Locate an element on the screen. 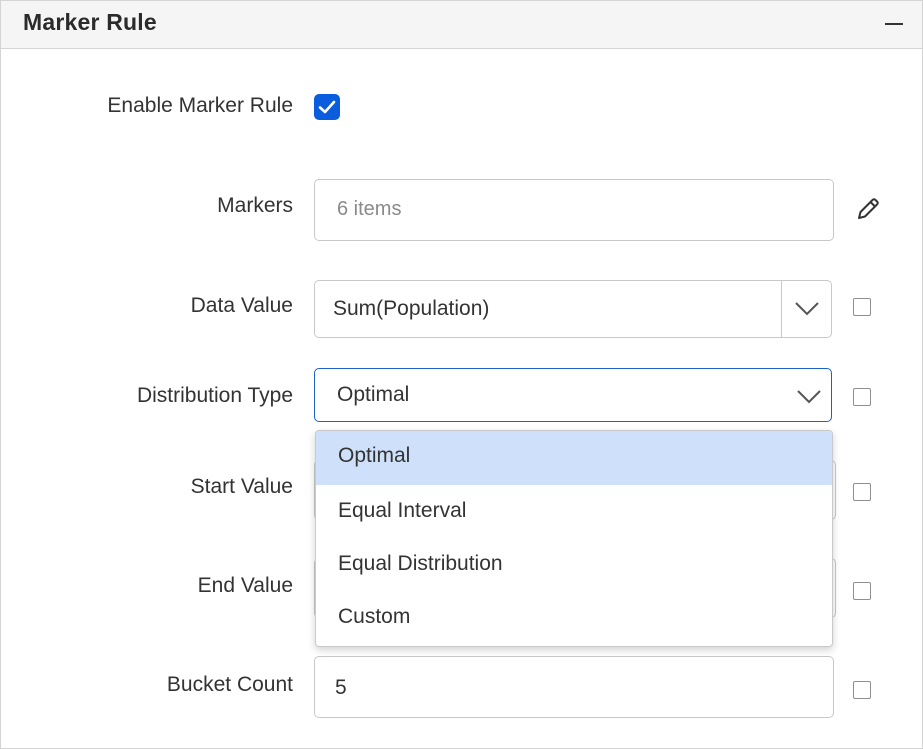 Image resolution: width=923 pixels, height=749 pixels. distribution-type-text: Optimal is located at coordinates (373, 394).